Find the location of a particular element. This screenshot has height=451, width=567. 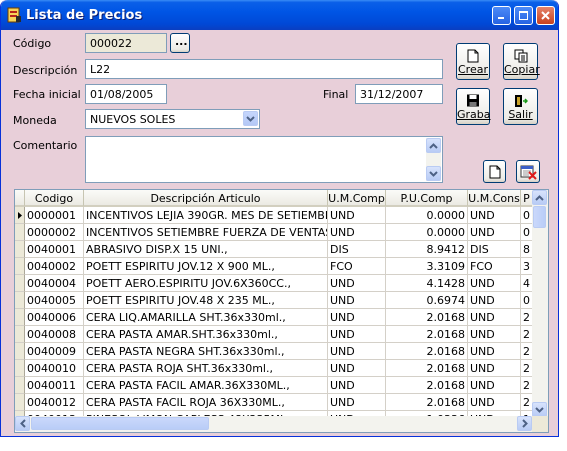

cell-codigo: 0040010 is located at coordinates (54, 368).